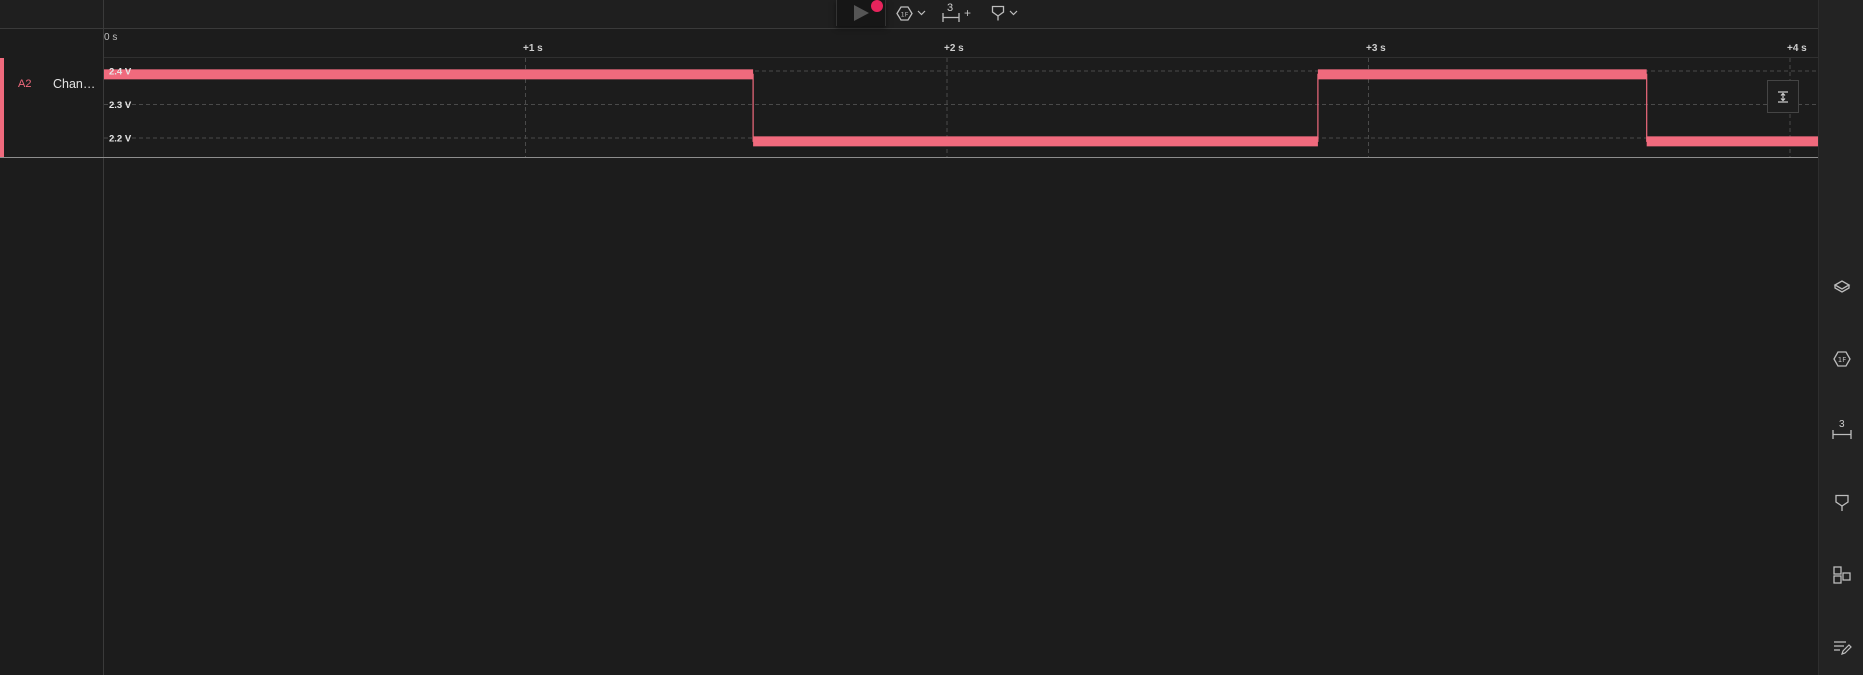 The width and height of the screenshot is (1863, 675). Describe the element at coordinates (909, 157) in the screenshot. I see `channel-lane-border` at that location.